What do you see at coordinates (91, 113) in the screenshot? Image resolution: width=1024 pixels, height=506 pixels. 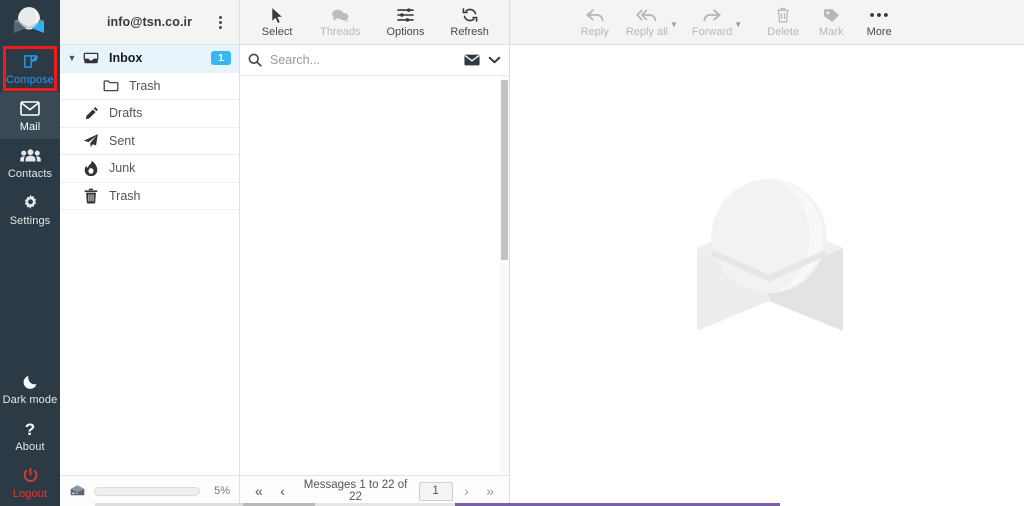 I see `pencil-icon` at bounding box center [91, 113].